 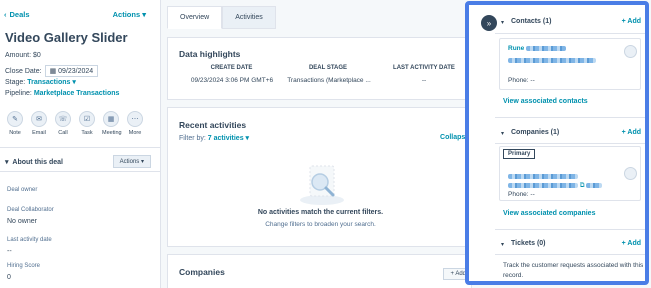 I want to click on last-activity-date-header: LAST ACTIVITY DATE, so click(x=424, y=68).